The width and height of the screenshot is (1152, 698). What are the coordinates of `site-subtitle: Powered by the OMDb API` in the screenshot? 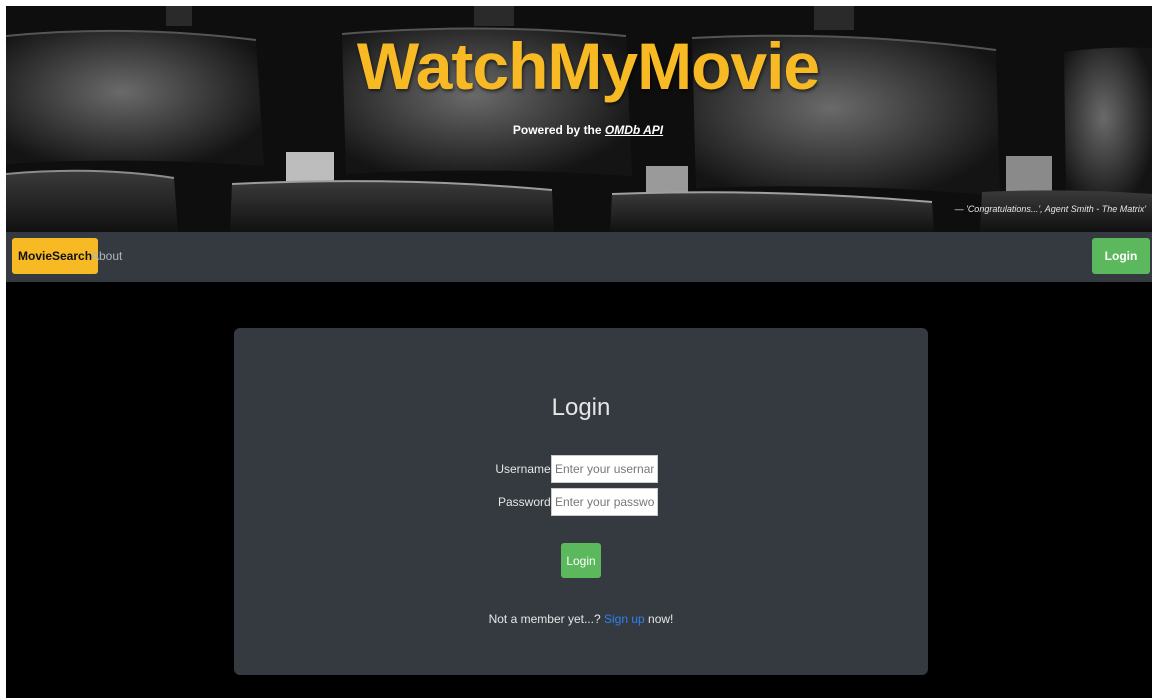 It's located at (579, 130).